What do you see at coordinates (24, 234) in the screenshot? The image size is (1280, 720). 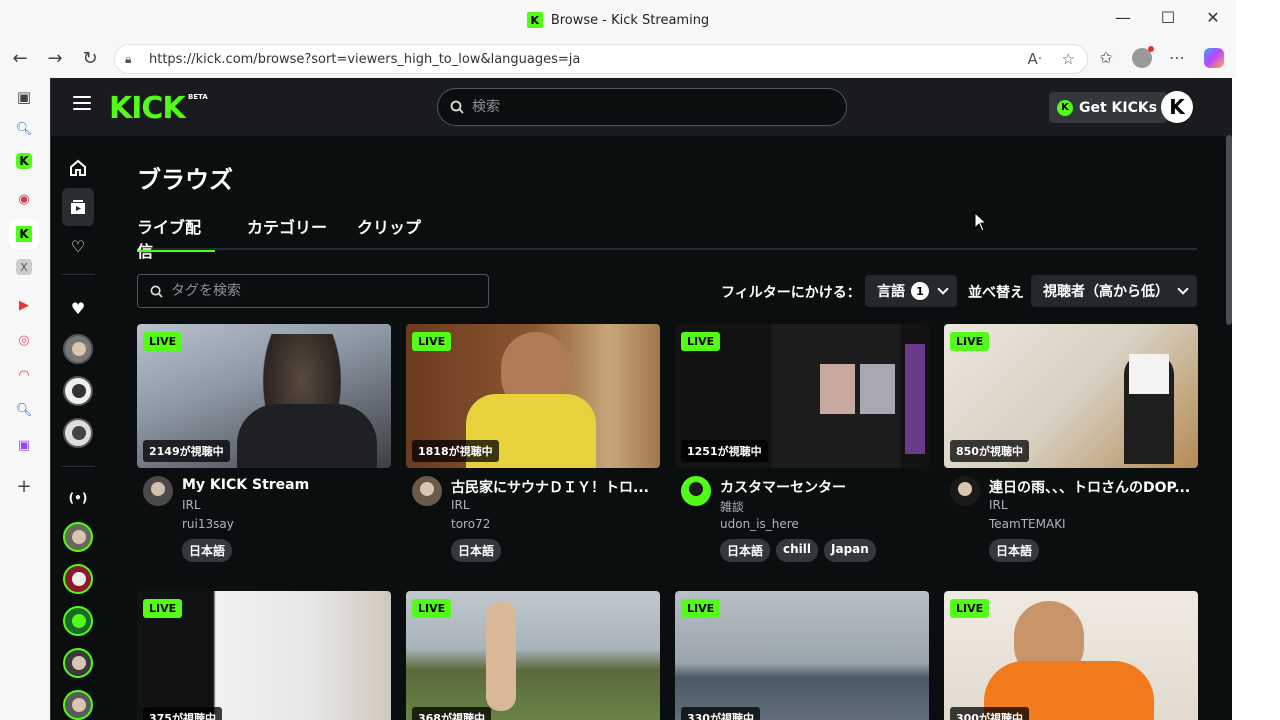 I see `kick-active-tab-icon: K` at bounding box center [24, 234].